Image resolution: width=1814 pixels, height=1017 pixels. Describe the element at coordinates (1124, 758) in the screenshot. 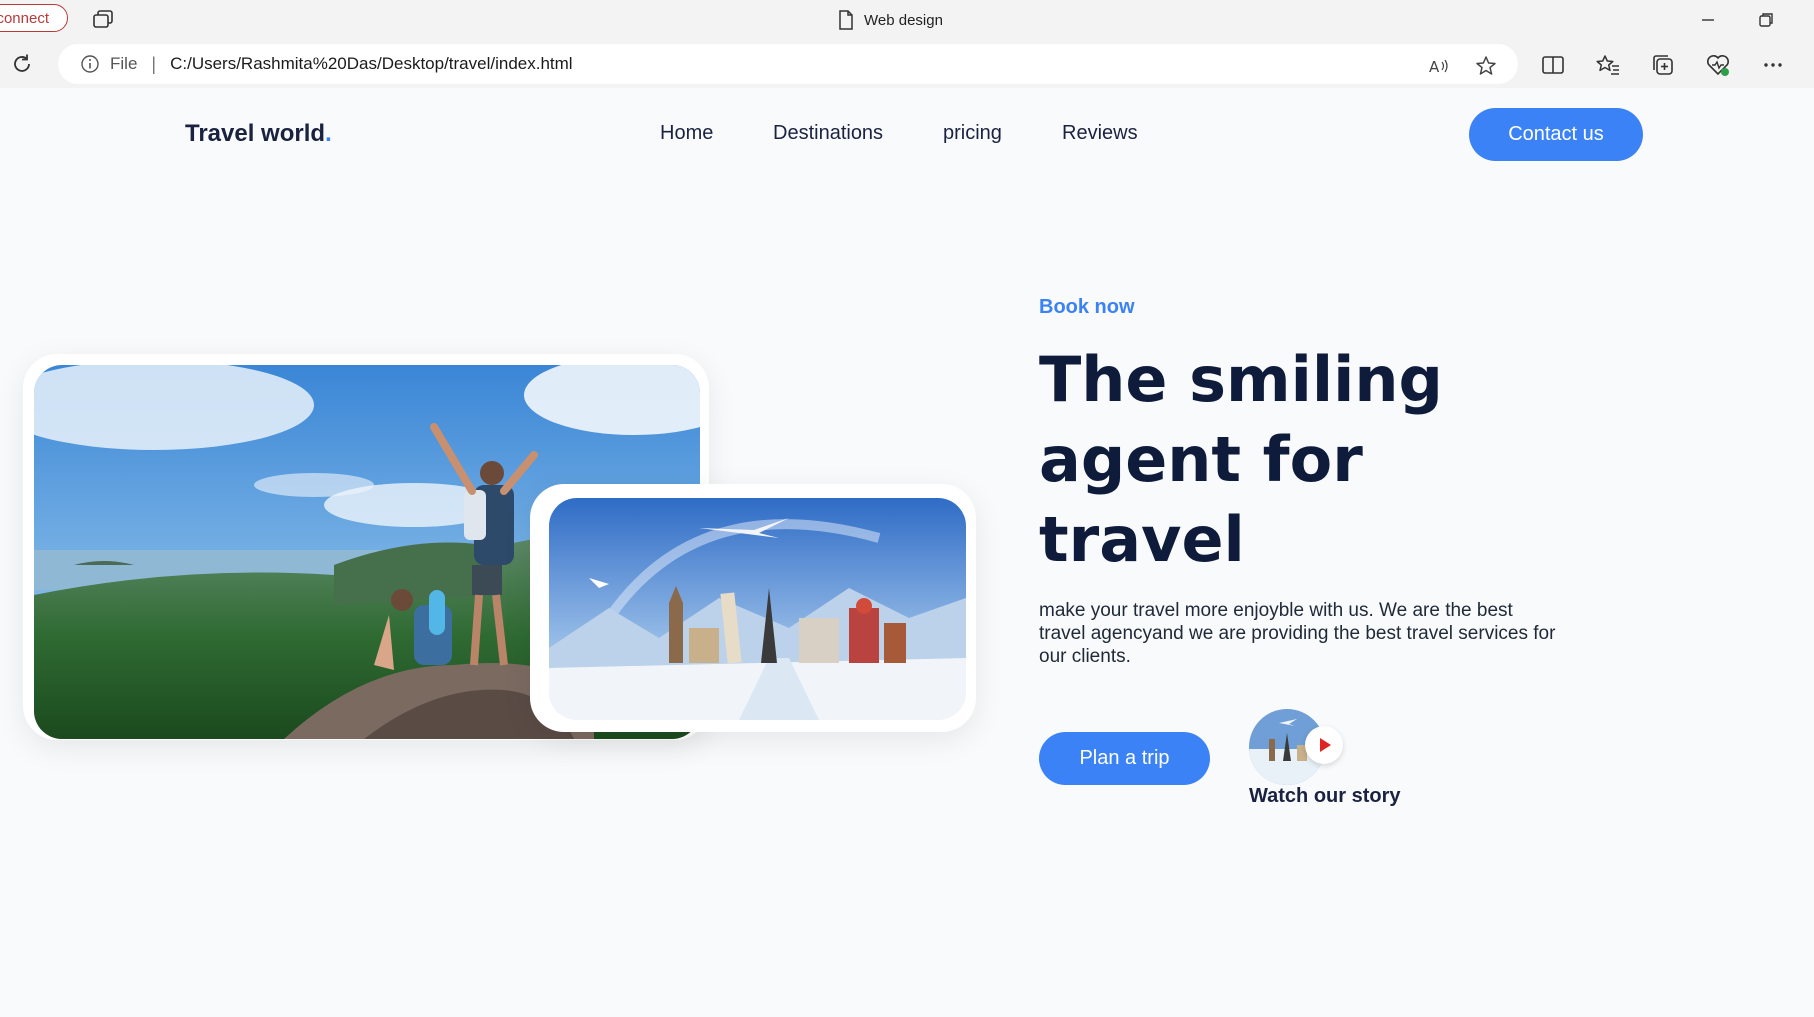

I see `plan-trip-button: Plan a trip` at that location.